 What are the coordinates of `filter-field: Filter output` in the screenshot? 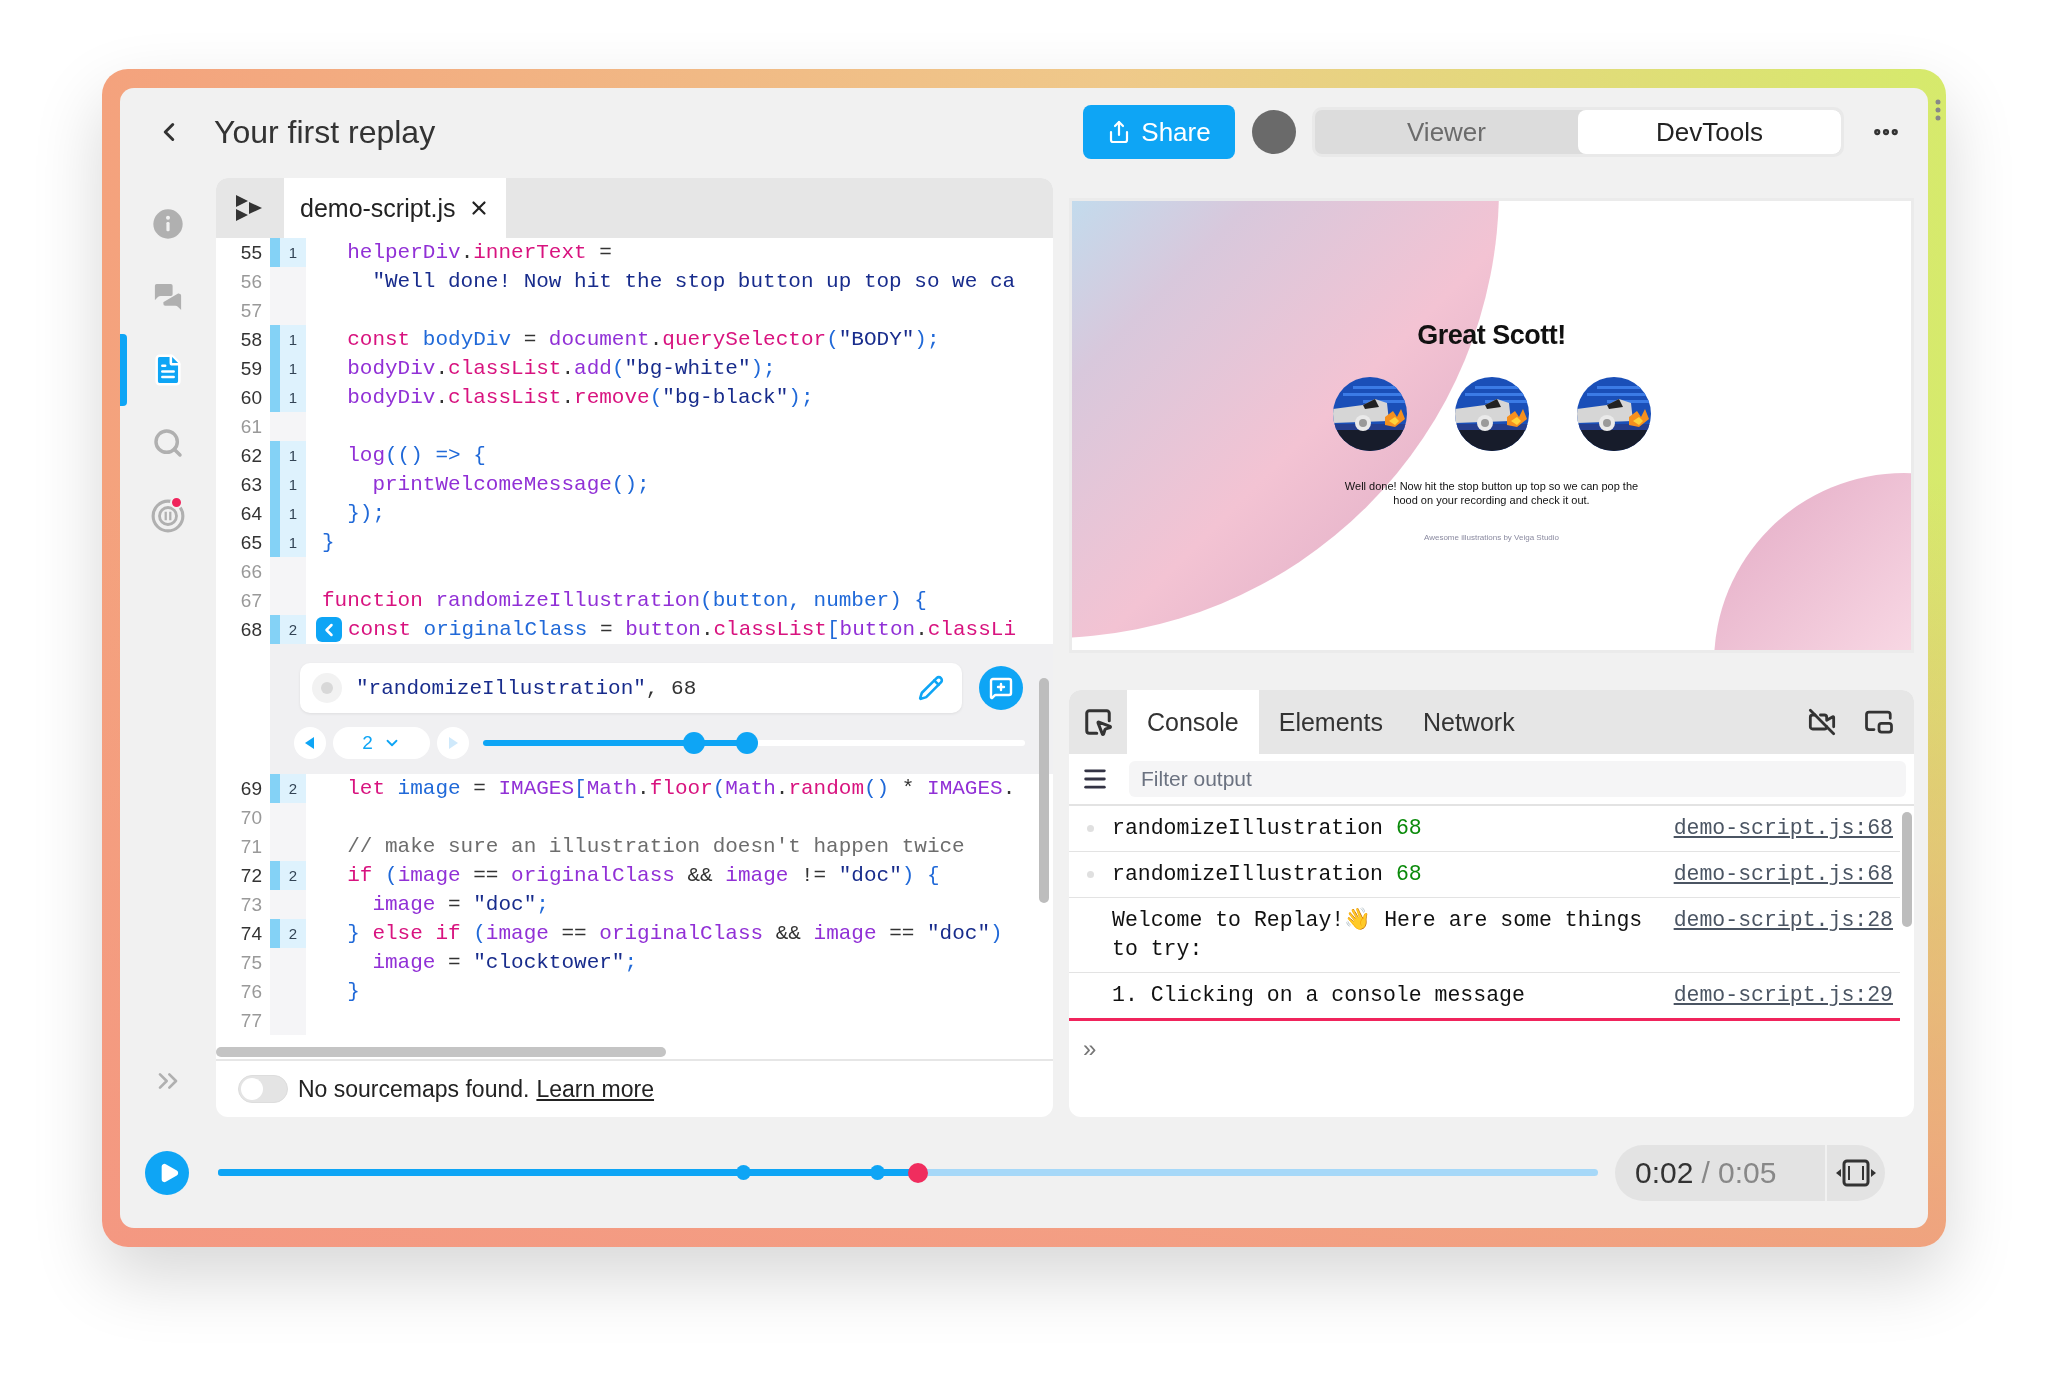 It's located at (1517, 779).